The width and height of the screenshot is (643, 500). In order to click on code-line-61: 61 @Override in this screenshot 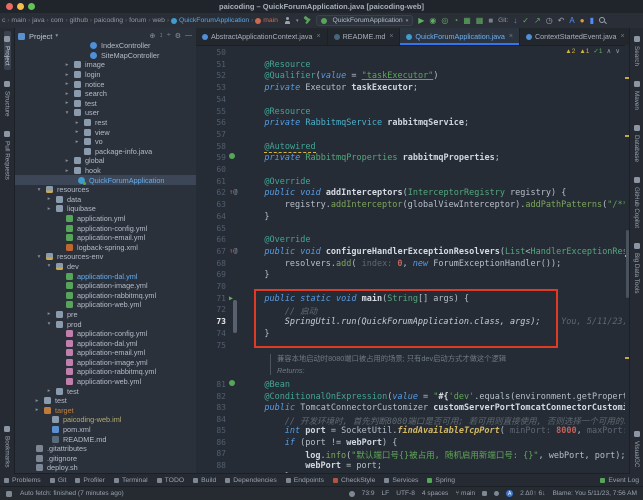, I will do `click(410, 182)`.